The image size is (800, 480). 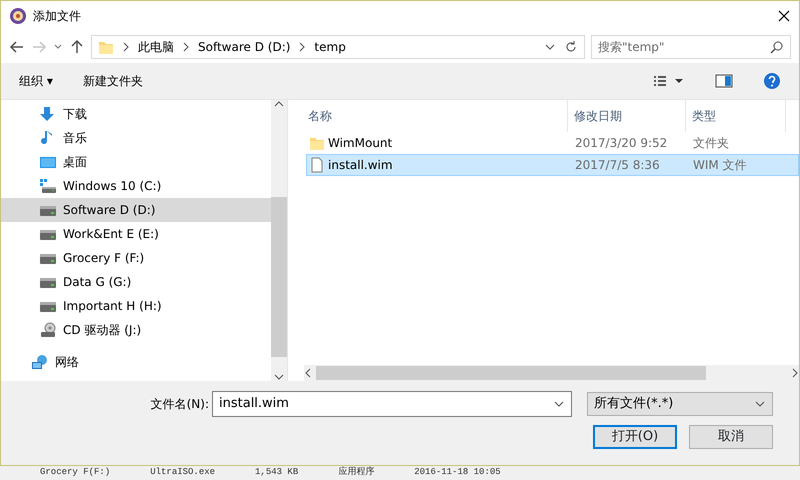 I want to click on file-icon, so click(x=317, y=165).